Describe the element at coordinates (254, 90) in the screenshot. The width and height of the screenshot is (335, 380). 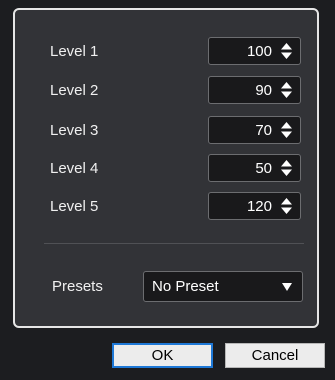
I see `level-2-stepper: 90` at that location.